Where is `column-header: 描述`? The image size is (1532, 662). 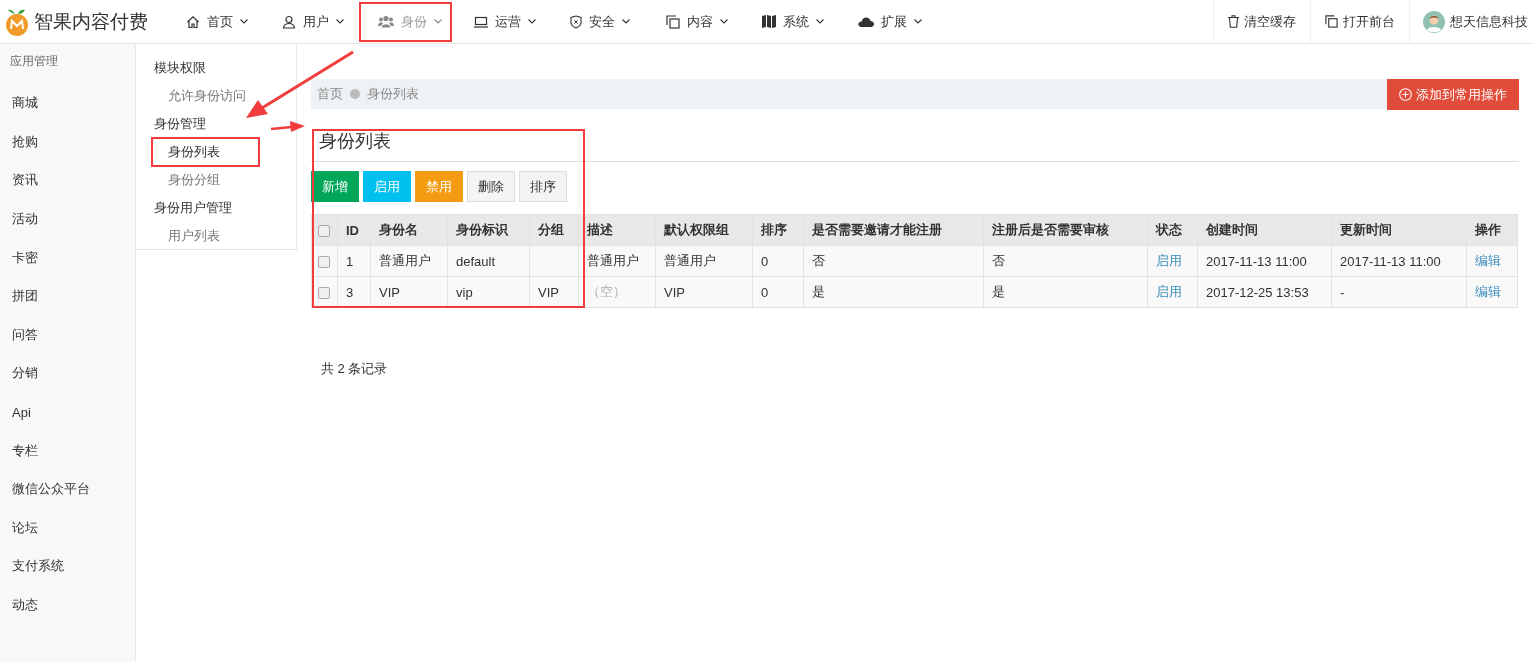
column-header: 描述 is located at coordinates (617, 230).